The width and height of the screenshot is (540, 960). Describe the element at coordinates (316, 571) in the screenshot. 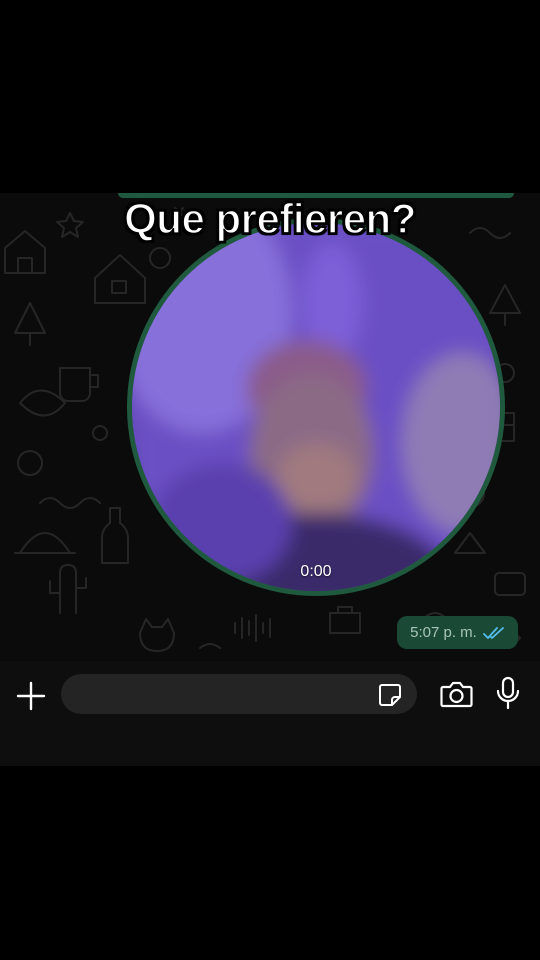

I see `video-duration: 0:00` at that location.